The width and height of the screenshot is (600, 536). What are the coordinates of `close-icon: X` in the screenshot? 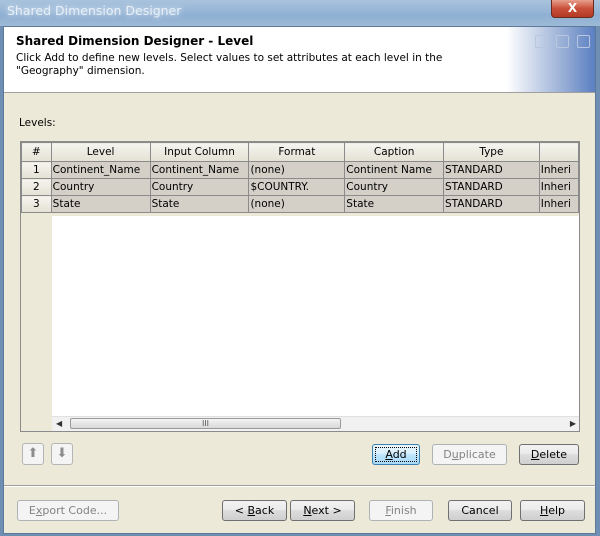 It's located at (572, 8).